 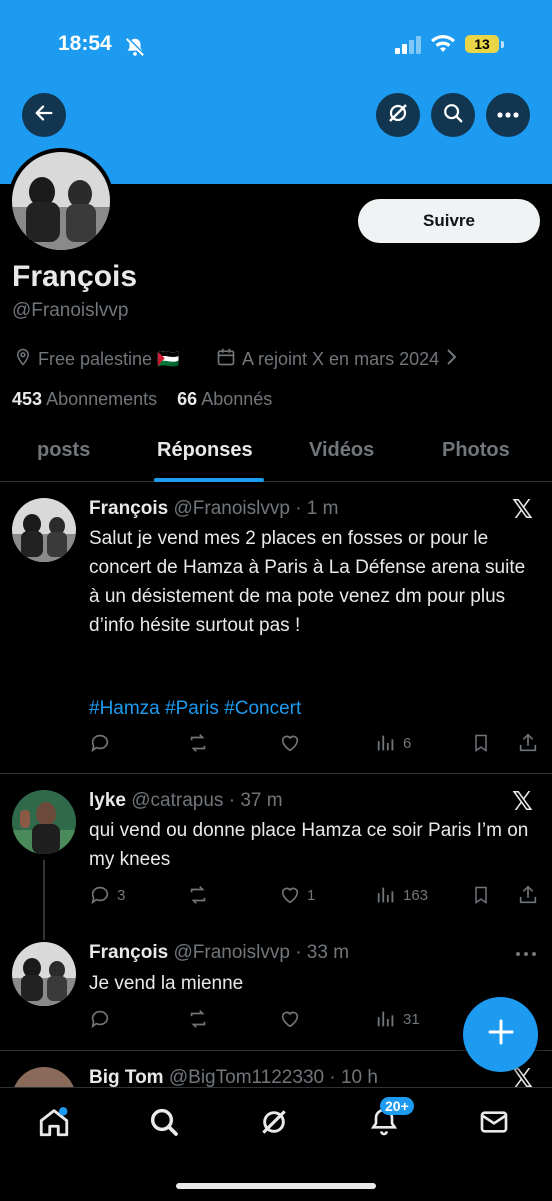 I want to click on views-button: 163, so click(x=401, y=895).